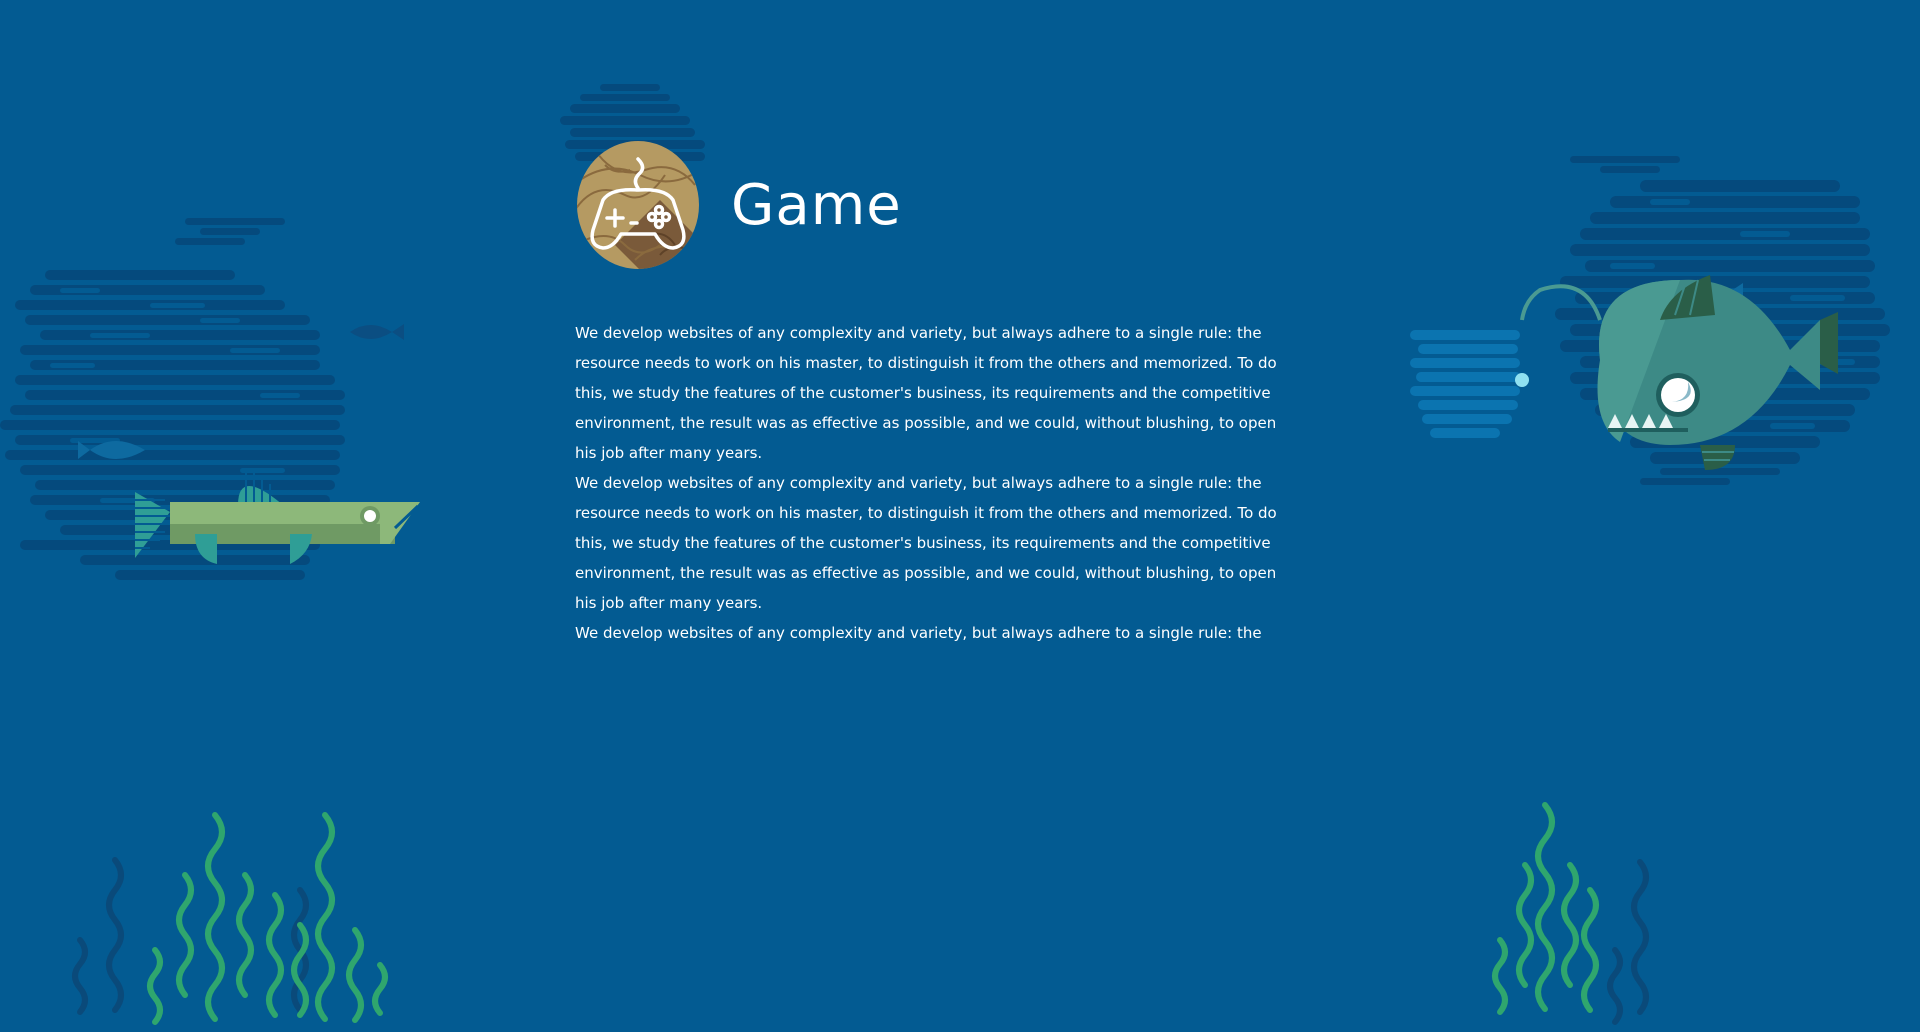  What do you see at coordinates (816, 205) in the screenshot?
I see `page-title: Game` at bounding box center [816, 205].